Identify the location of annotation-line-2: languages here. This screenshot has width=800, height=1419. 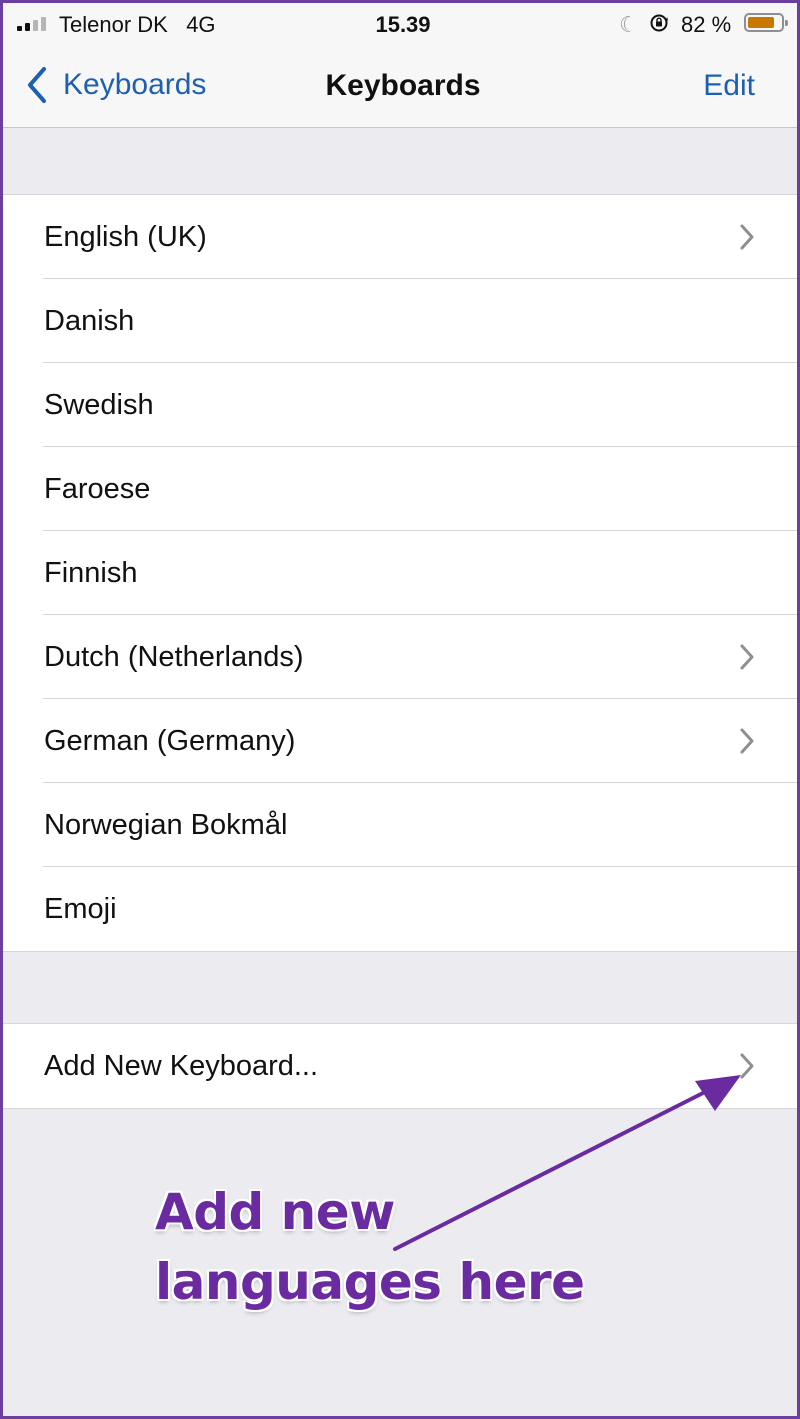
(370, 1282).